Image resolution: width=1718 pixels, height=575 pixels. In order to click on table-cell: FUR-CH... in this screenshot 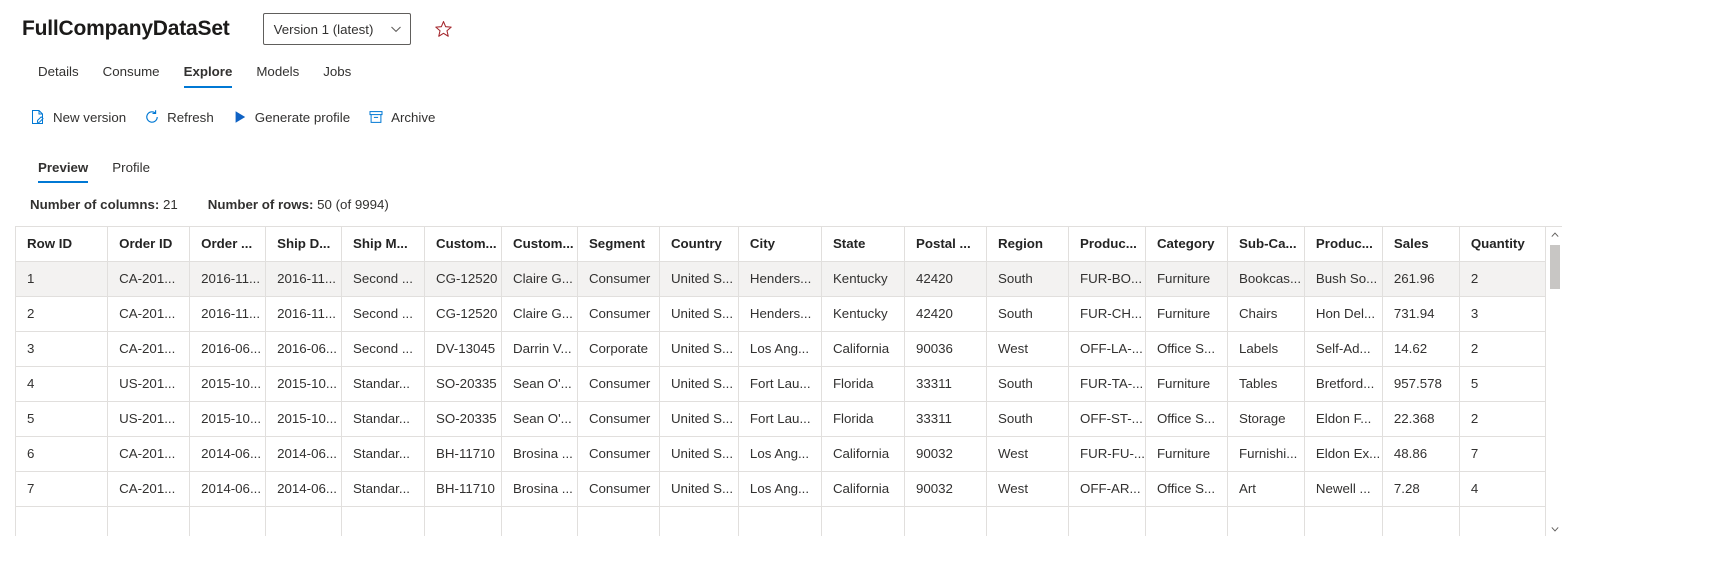, I will do `click(1107, 314)`.